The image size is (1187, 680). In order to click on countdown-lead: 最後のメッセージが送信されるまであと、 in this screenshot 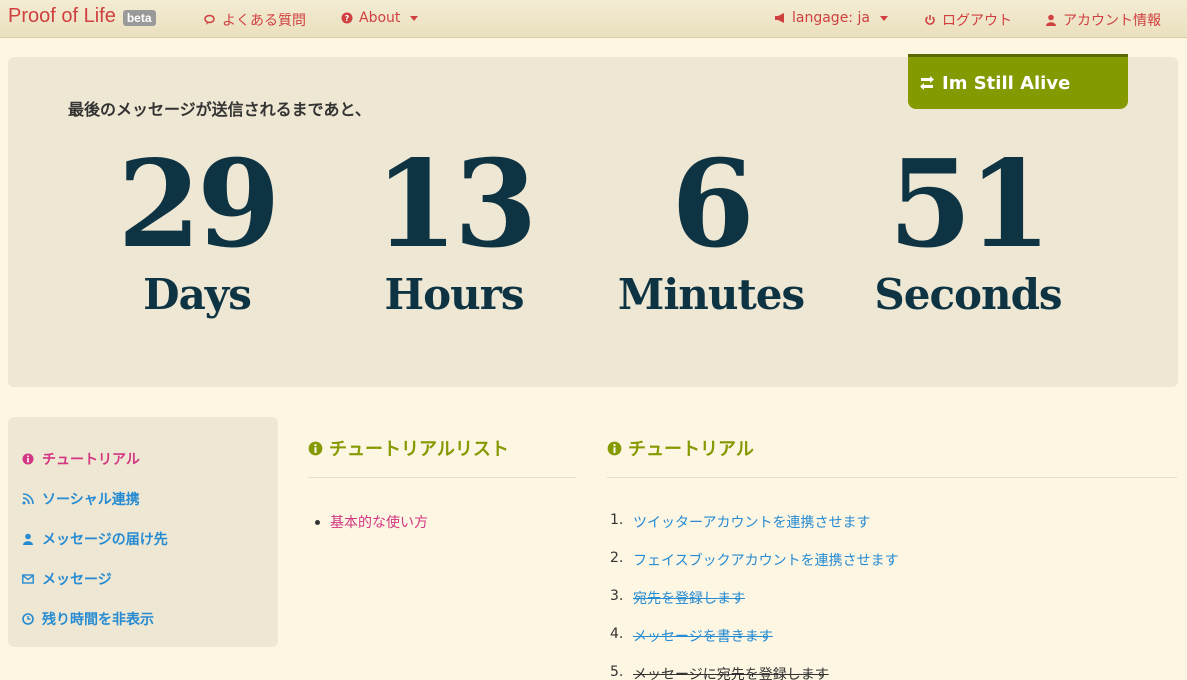, I will do `click(219, 109)`.